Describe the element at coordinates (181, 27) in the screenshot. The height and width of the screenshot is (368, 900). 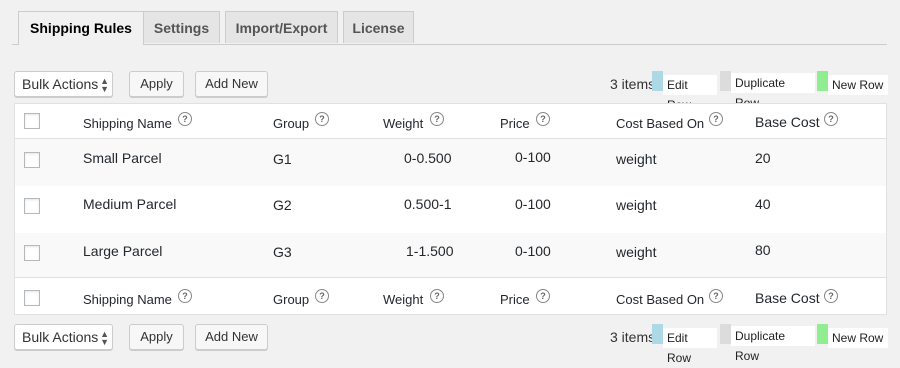
I see `tab-settings: Settings` at that location.